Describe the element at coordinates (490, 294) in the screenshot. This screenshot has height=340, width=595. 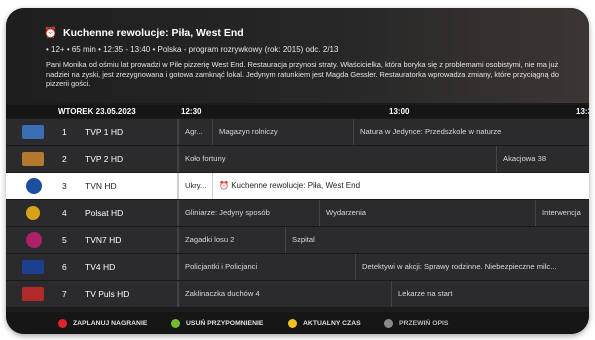
I see `program-cell: Lekarze na start` at that location.